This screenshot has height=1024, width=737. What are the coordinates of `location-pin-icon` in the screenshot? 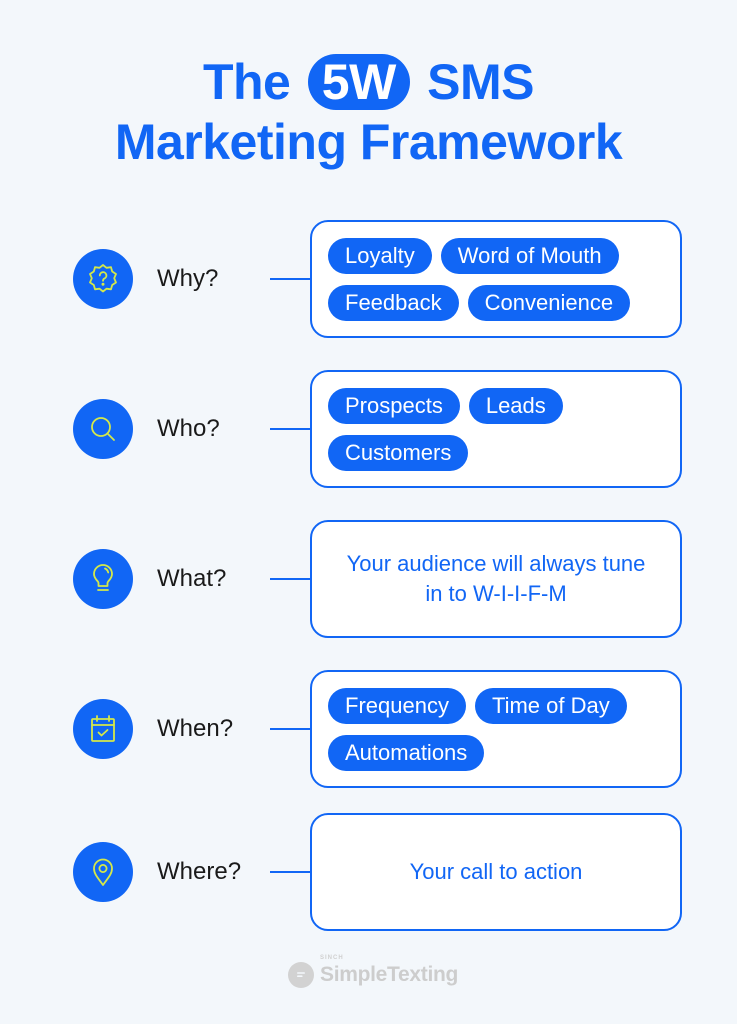 It's located at (103, 872).